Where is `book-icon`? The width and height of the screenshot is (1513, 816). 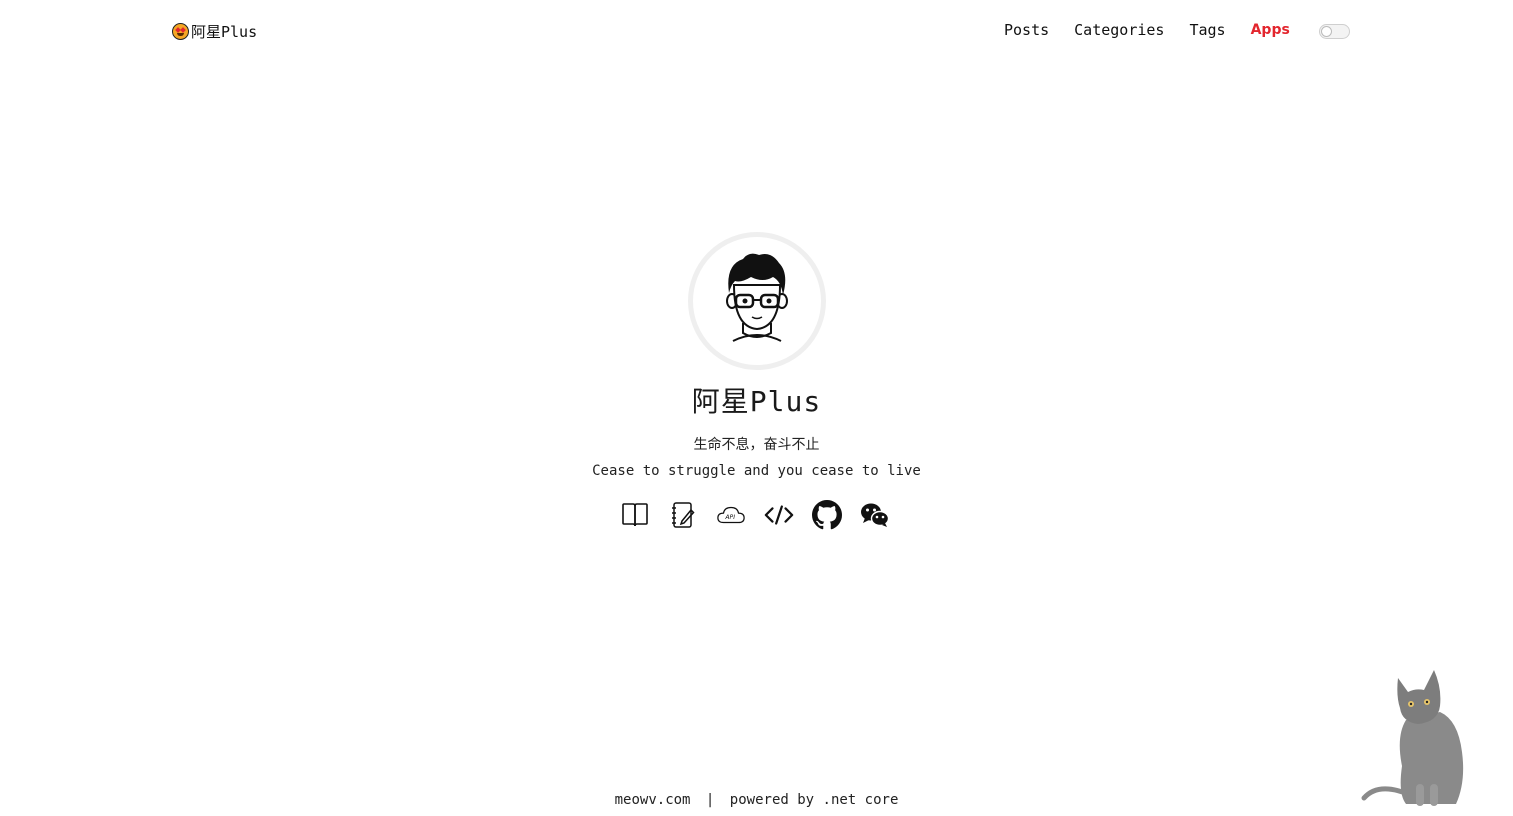
book-icon is located at coordinates (635, 515).